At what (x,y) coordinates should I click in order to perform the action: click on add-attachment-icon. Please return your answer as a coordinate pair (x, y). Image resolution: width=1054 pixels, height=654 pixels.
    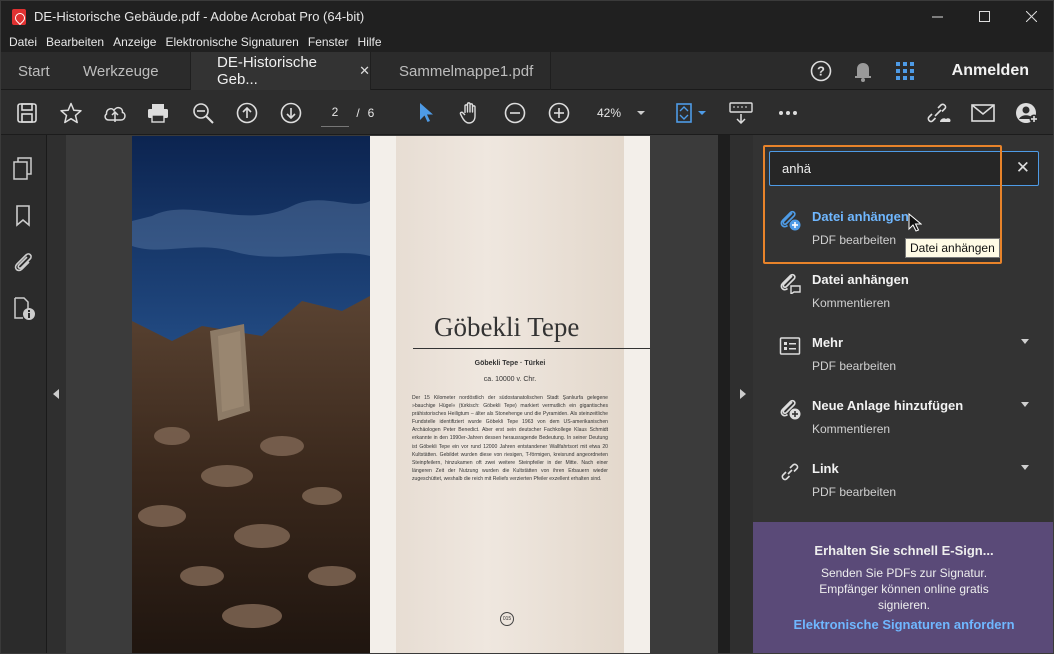
    Looking at the image, I should click on (790, 409).